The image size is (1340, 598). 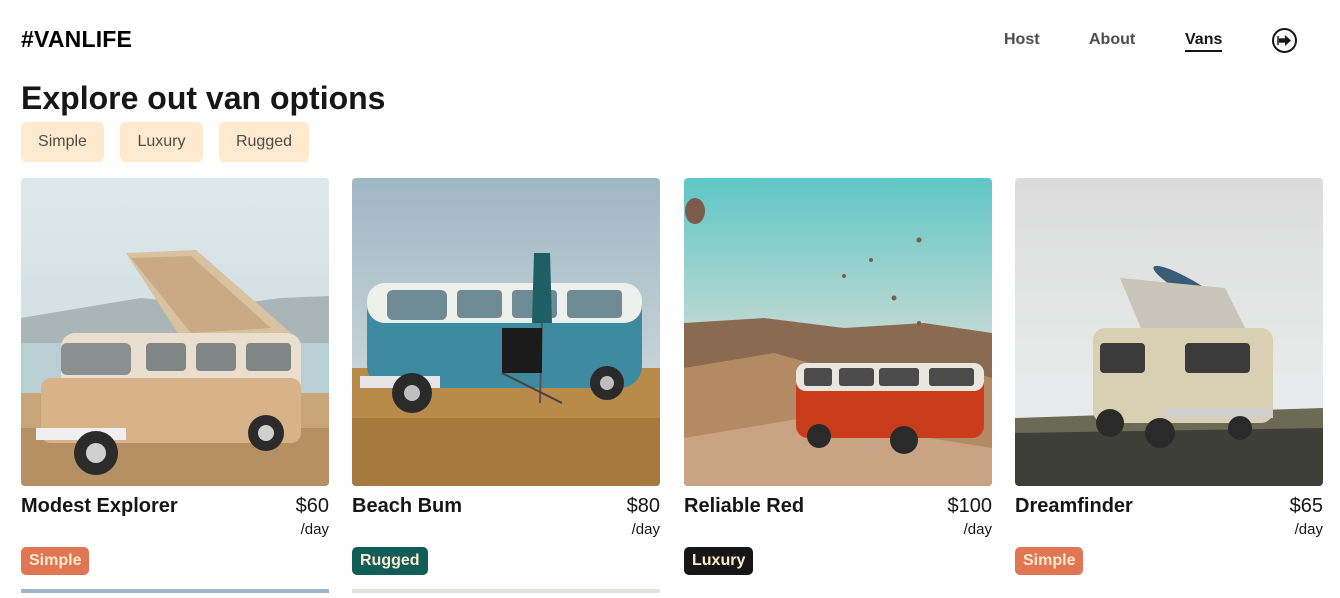 What do you see at coordinates (1204, 41) in the screenshot?
I see `nav-vans: Vans` at bounding box center [1204, 41].